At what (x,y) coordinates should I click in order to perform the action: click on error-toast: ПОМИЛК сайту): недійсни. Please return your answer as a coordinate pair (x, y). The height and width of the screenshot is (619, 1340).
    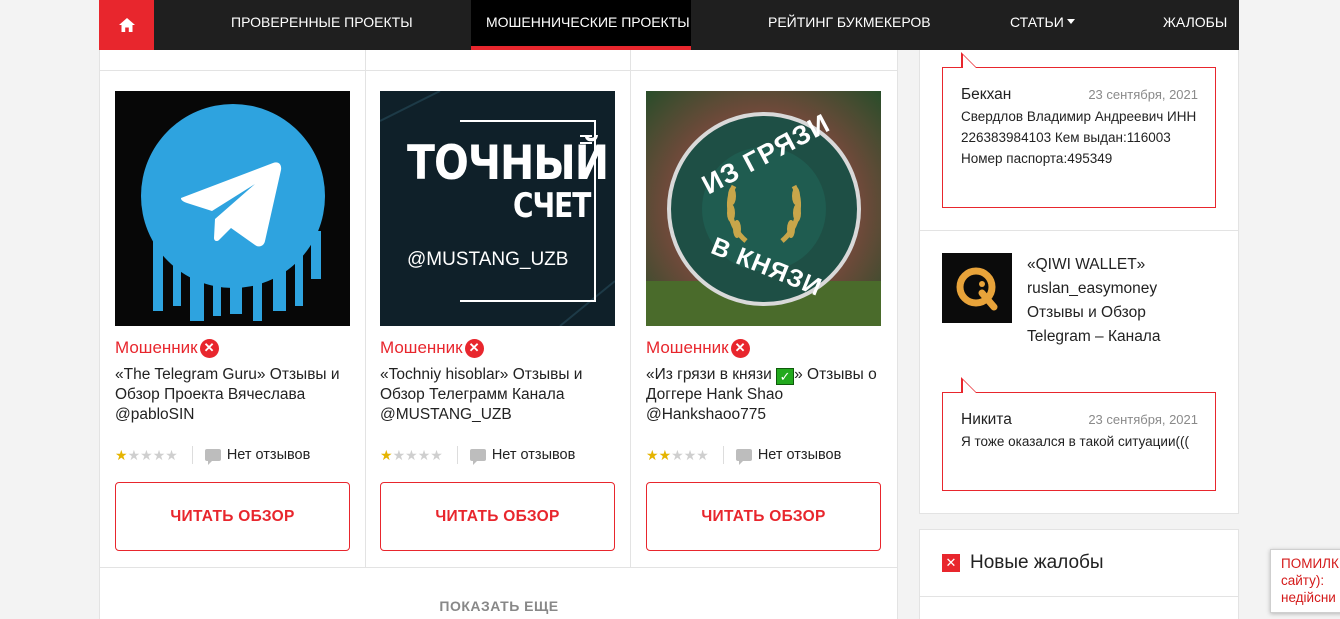
    Looking at the image, I should click on (1305, 581).